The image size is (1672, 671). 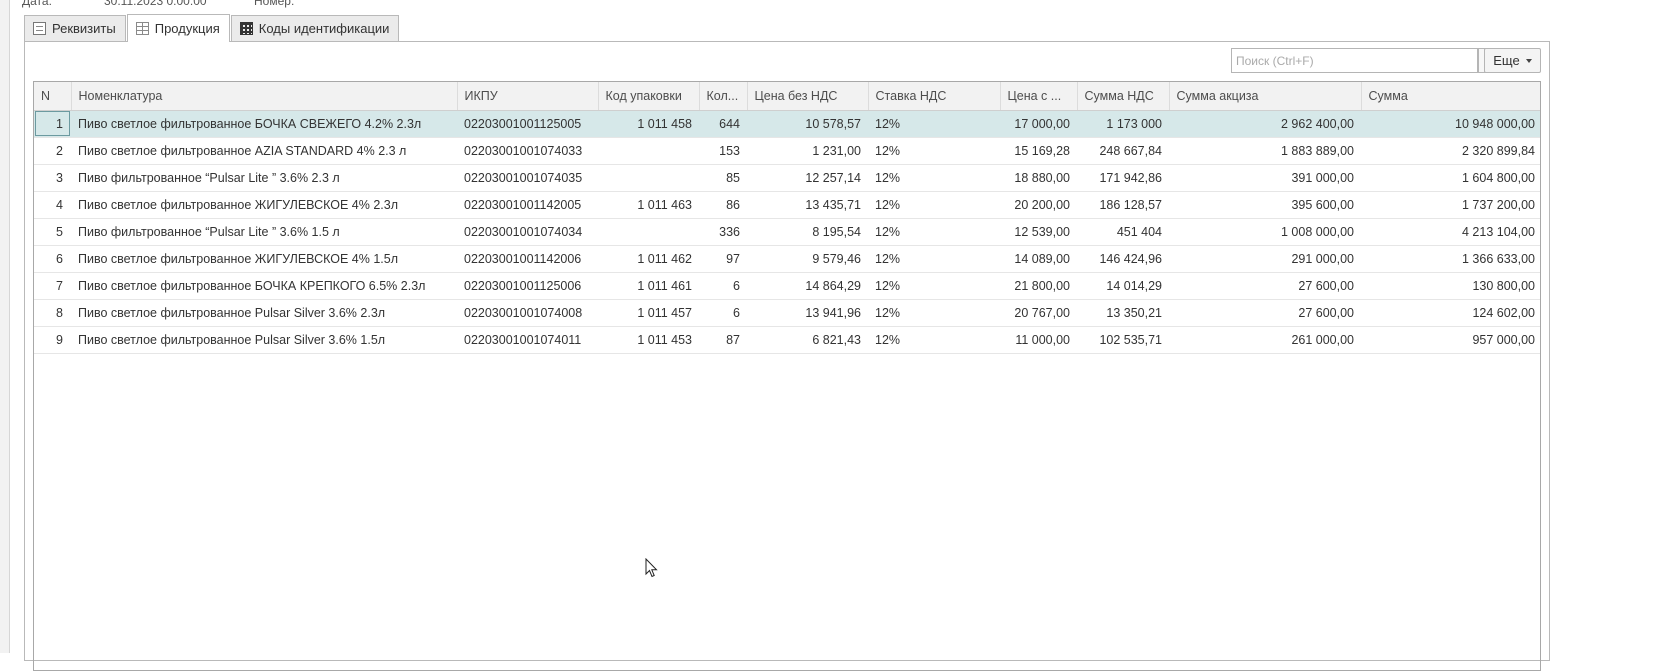 What do you see at coordinates (807, 151) in the screenshot?
I see `price-without-vat-cell: 1 231,00` at bounding box center [807, 151].